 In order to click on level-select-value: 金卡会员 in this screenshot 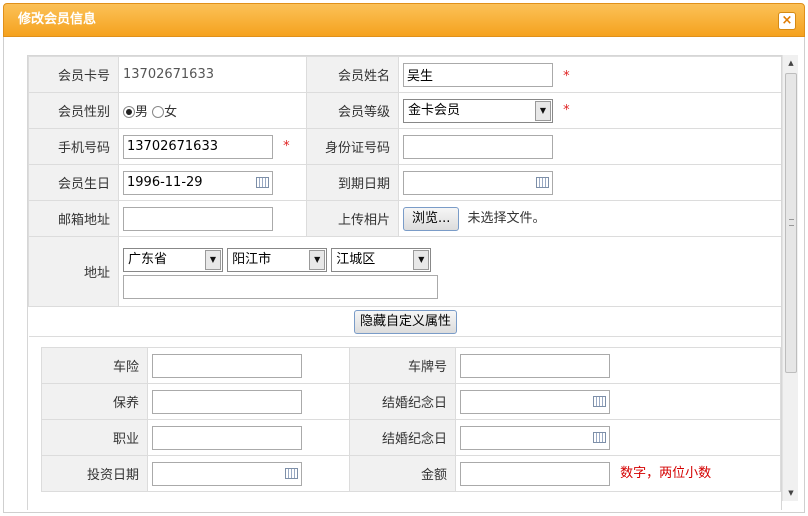, I will do `click(434, 110)`.